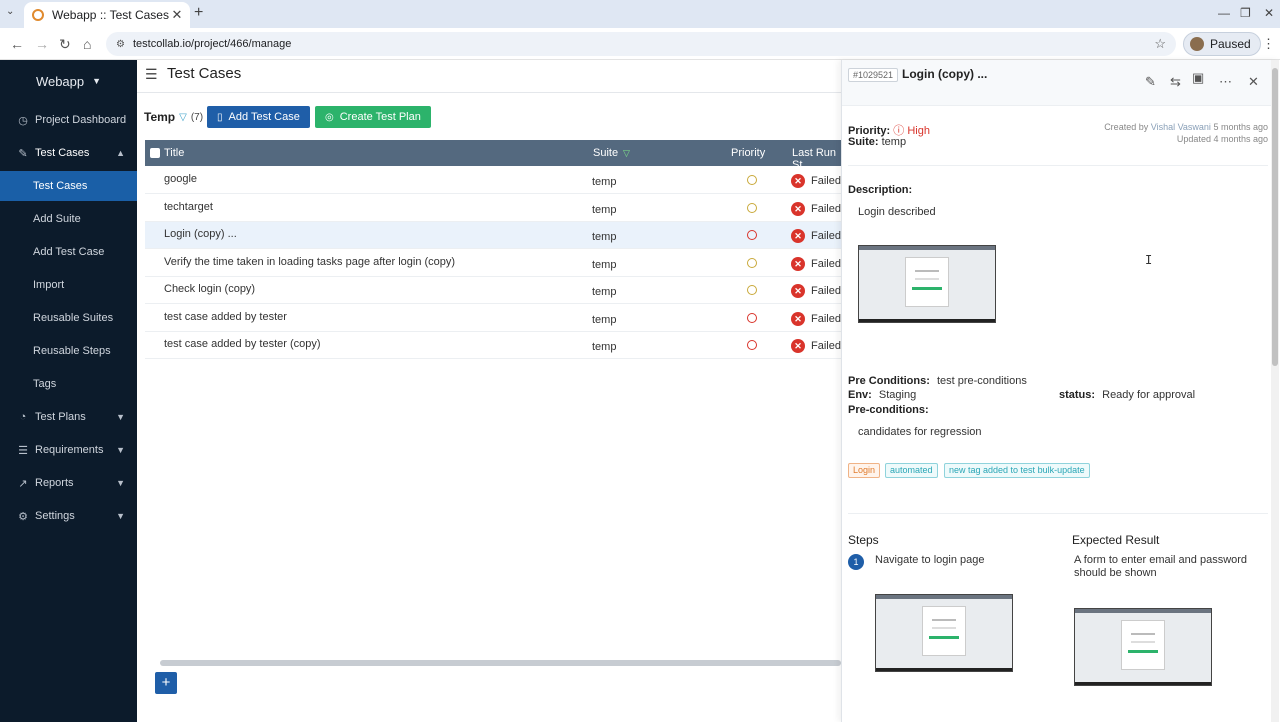 This screenshot has width=1280, height=722. What do you see at coordinates (57, 219) in the screenshot?
I see `sidebar-item-label: Add Suite` at bounding box center [57, 219].